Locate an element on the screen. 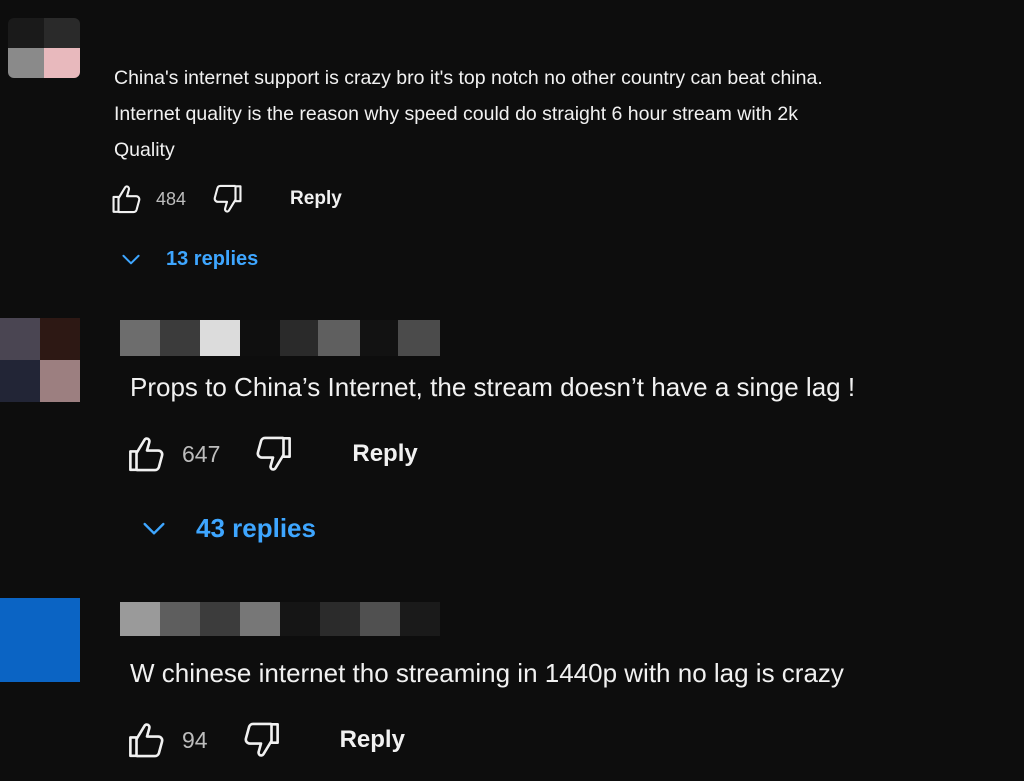  like-count: 484 is located at coordinates (171, 198).